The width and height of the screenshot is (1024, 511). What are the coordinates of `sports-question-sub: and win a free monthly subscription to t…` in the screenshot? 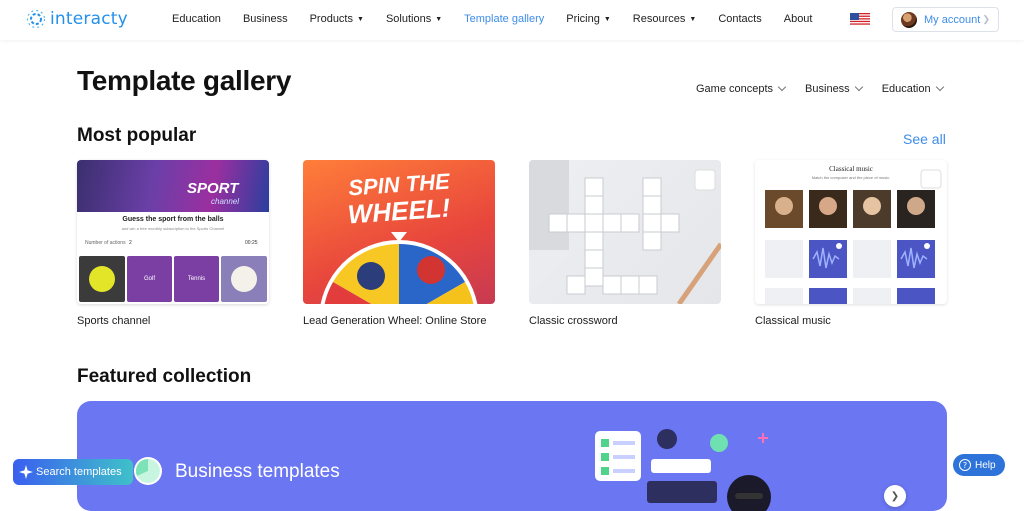 It's located at (173, 228).